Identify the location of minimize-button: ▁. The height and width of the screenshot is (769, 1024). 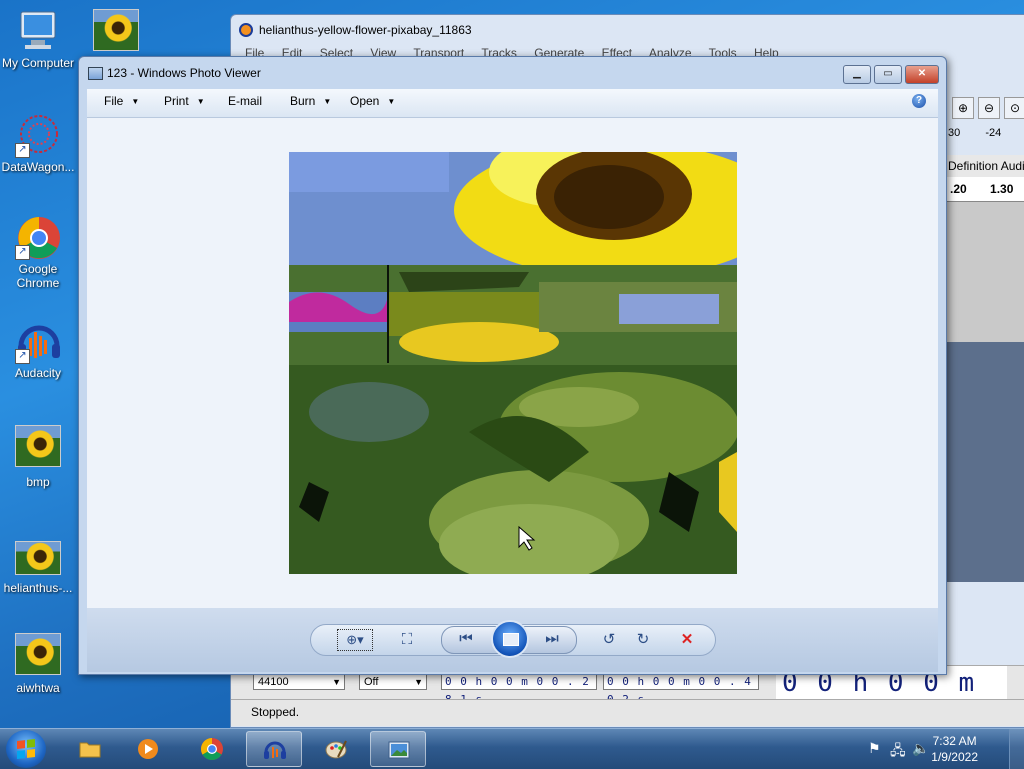
(857, 74).